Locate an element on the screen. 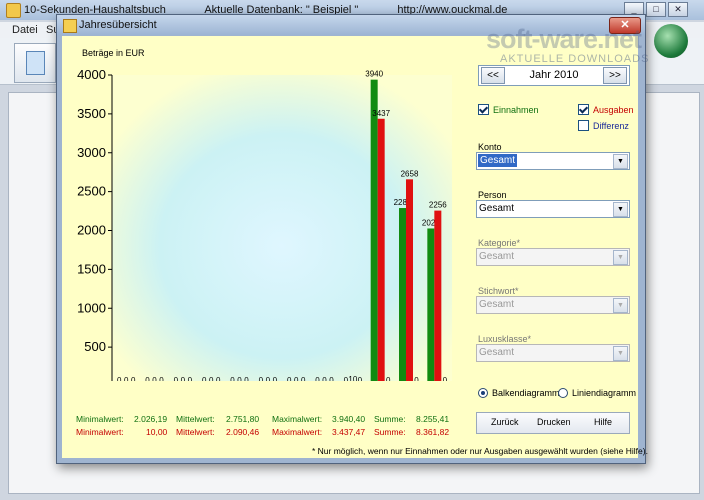 Image resolution: width=704 pixels, height=500 pixels. radio-liniendiagramm-label: Liniendiagramm is located at coordinates (604, 393).